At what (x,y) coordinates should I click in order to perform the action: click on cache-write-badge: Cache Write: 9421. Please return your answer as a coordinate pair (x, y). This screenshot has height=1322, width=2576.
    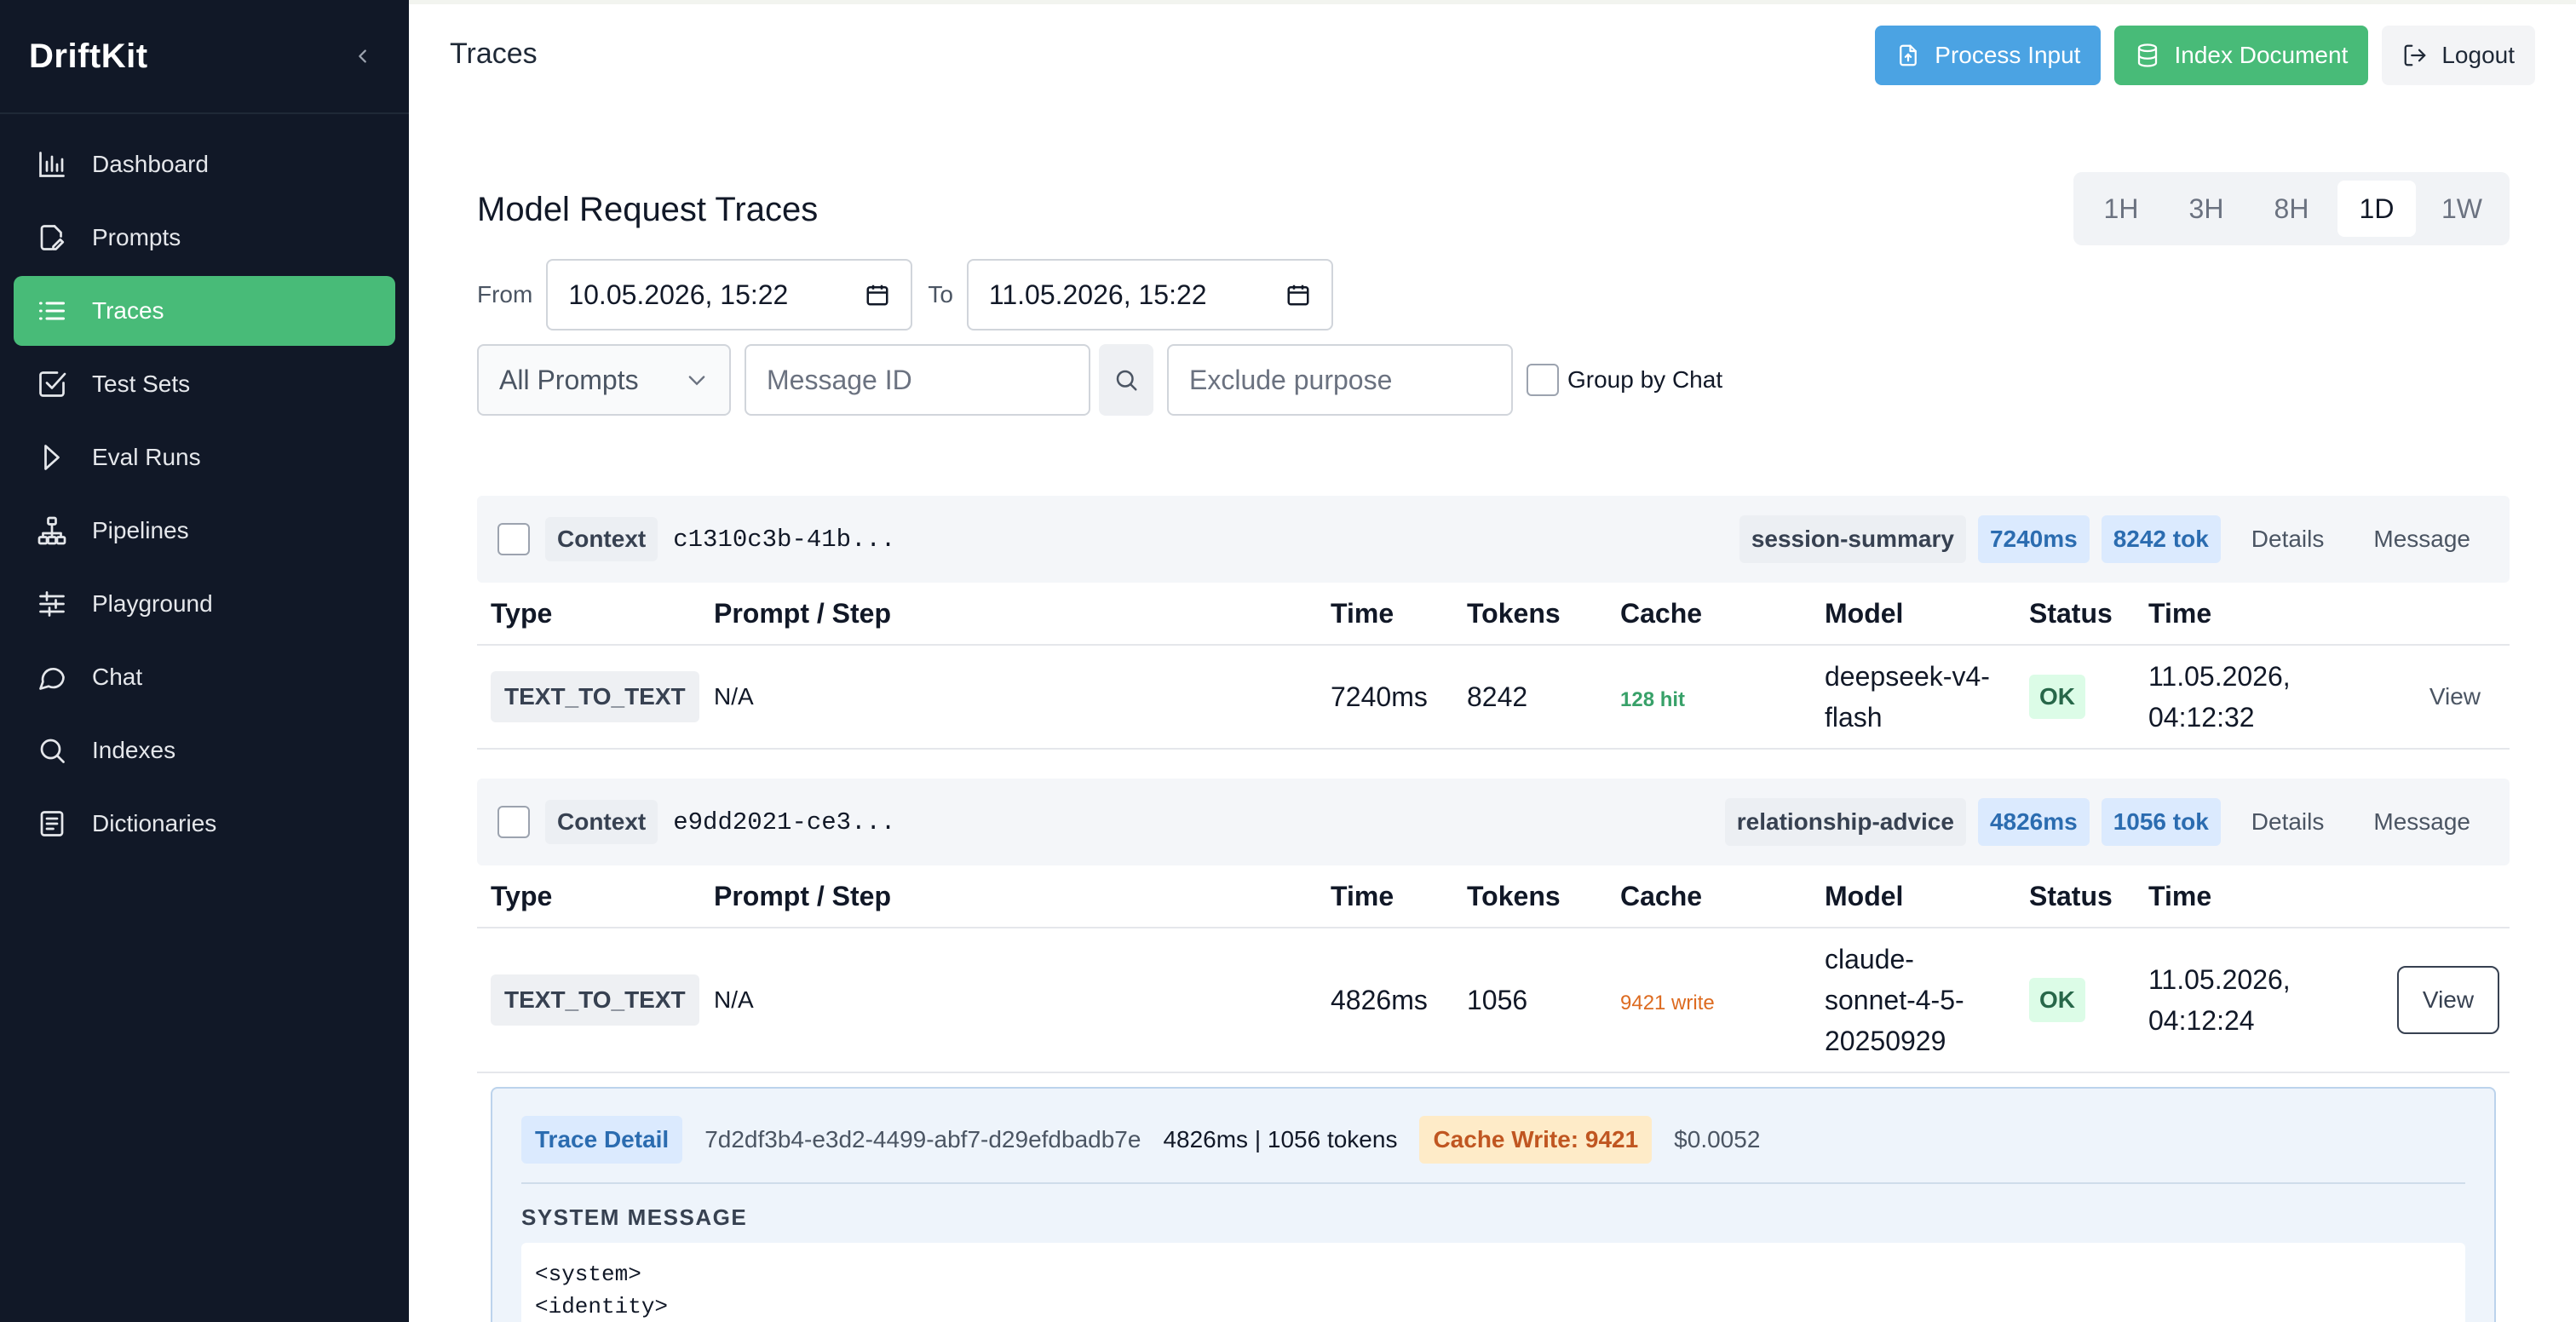
    Looking at the image, I should click on (1536, 1140).